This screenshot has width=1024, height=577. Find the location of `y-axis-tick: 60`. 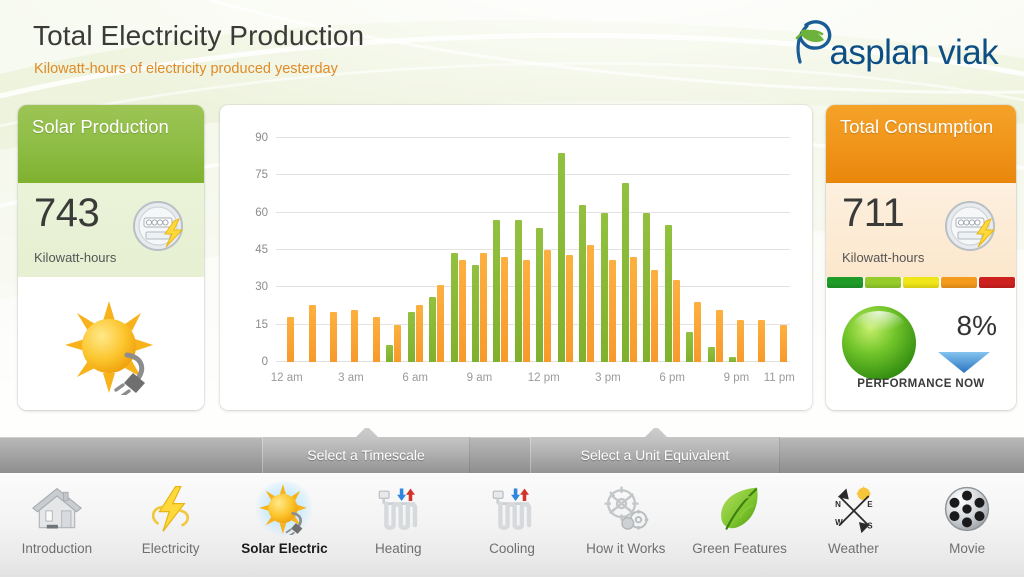

y-axis-tick: 60 is located at coordinates (261, 212).